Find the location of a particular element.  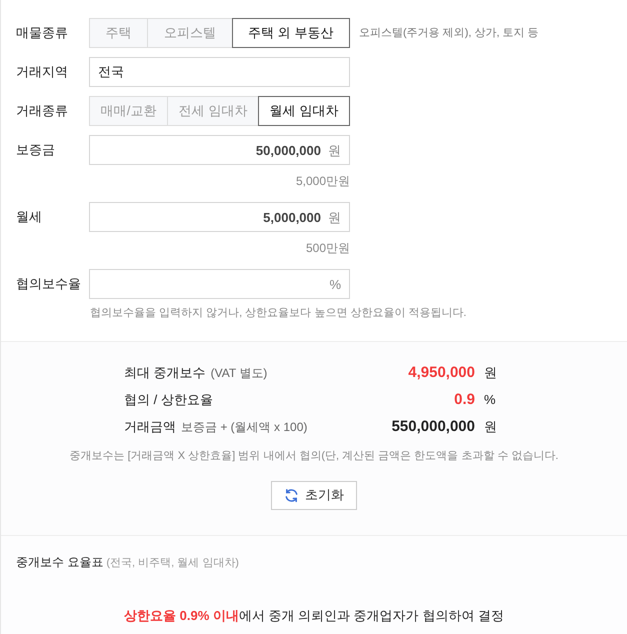

field-label: 월세 is located at coordinates (29, 217).